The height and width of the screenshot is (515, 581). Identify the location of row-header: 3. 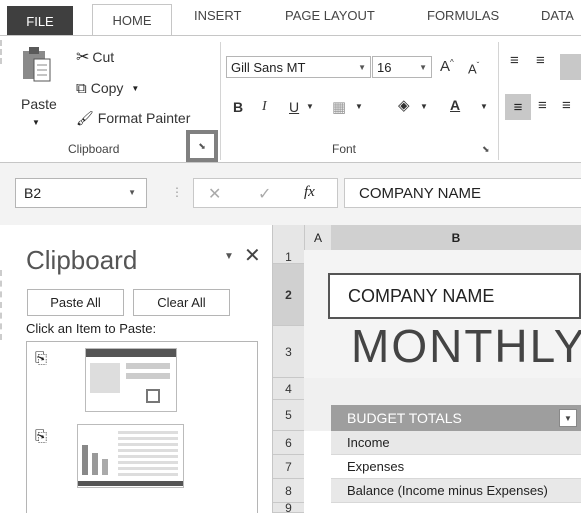
(288, 352).